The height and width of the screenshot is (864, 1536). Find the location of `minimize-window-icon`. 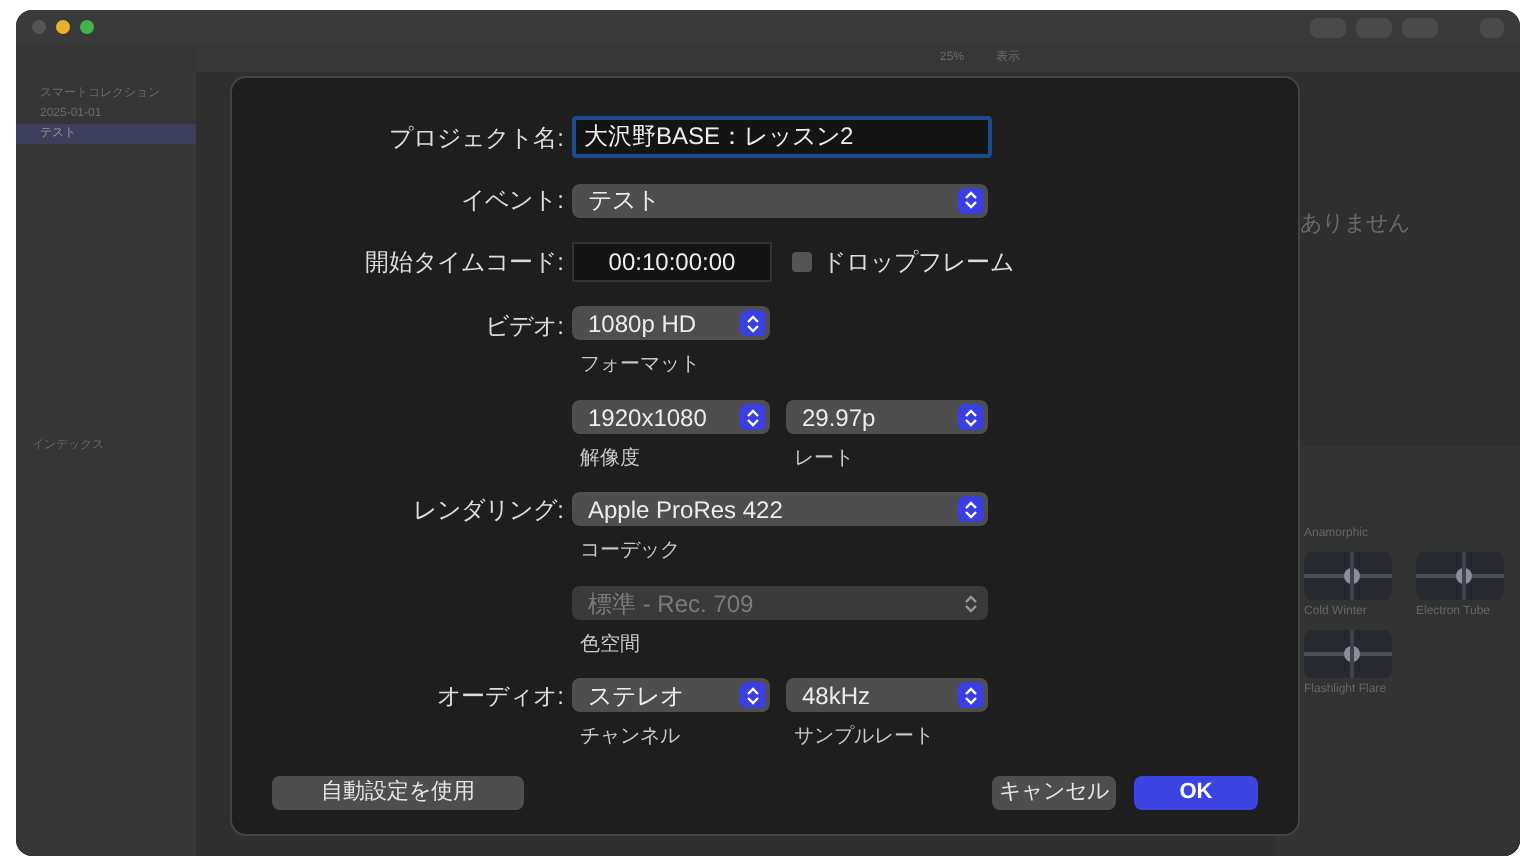

minimize-window-icon is located at coordinates (63, 27).